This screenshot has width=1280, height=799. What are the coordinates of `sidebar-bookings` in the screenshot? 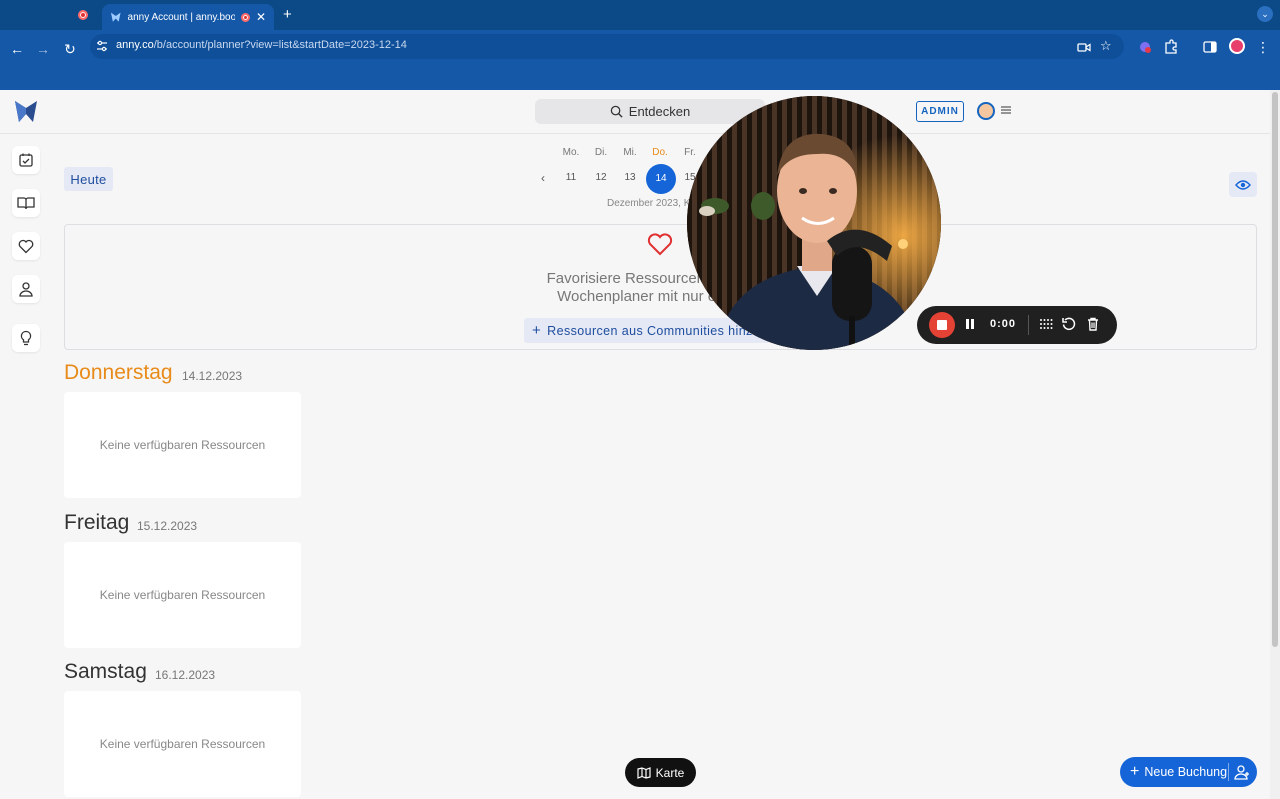 It's located at (26, 203).